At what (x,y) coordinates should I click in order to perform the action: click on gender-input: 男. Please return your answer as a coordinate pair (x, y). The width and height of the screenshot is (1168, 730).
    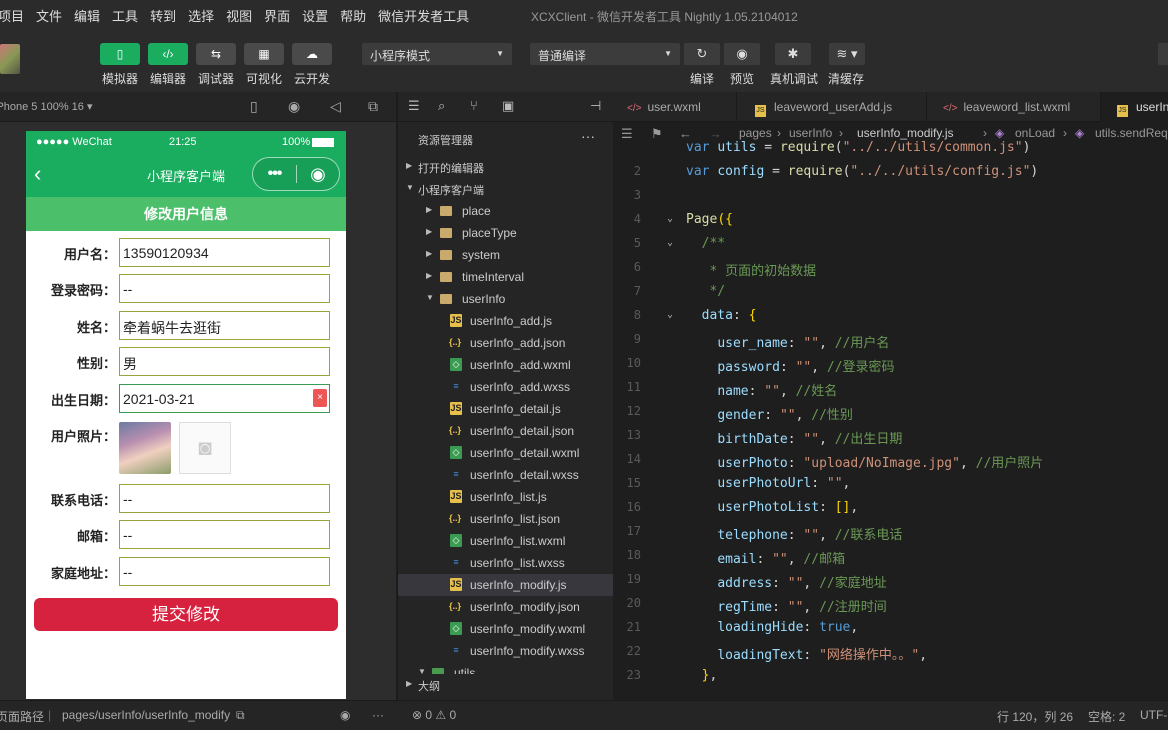
    Looking at the image, I should click on (224, 361).